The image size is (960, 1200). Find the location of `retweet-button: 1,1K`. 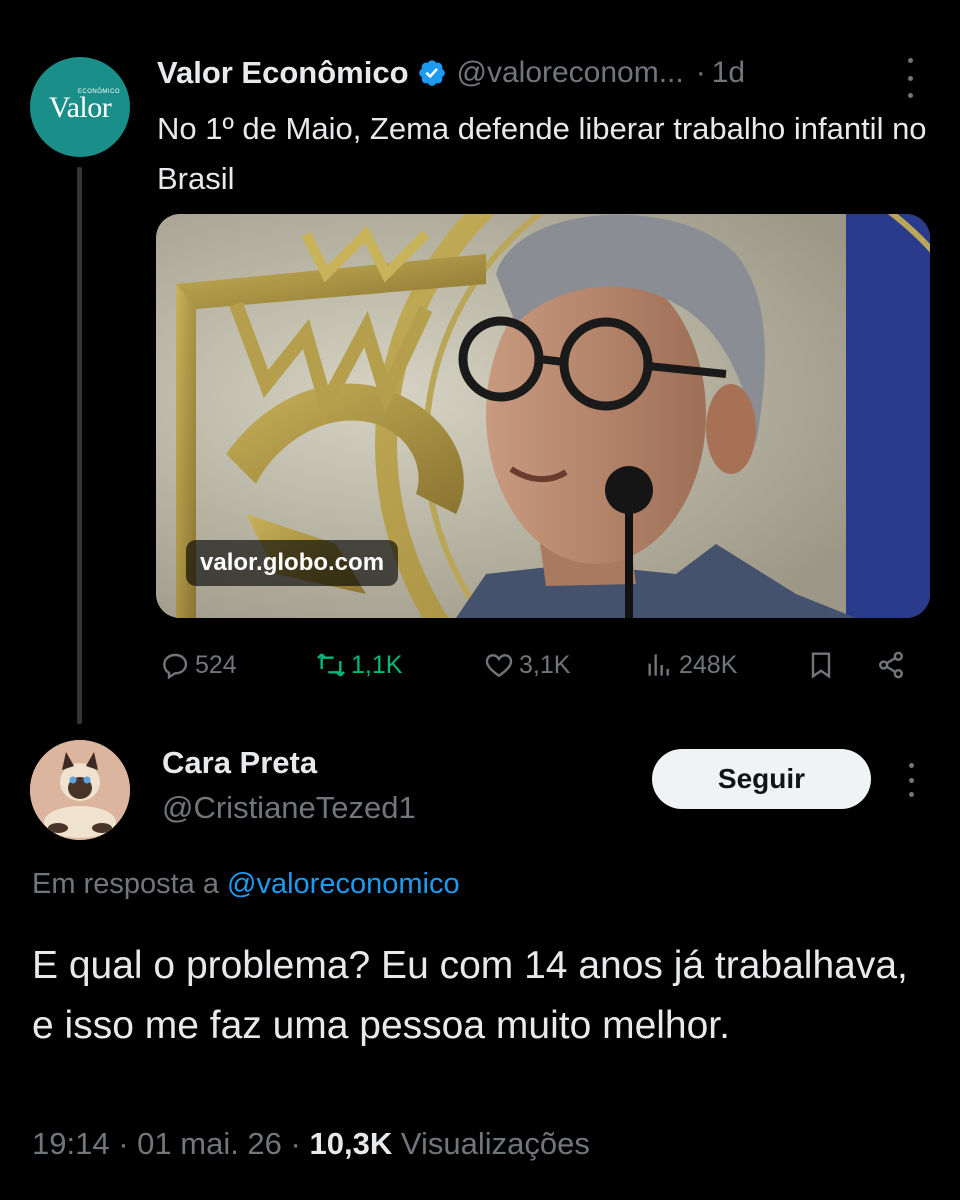

retweet-button: 1,1K is located at coordinates (358, 665).